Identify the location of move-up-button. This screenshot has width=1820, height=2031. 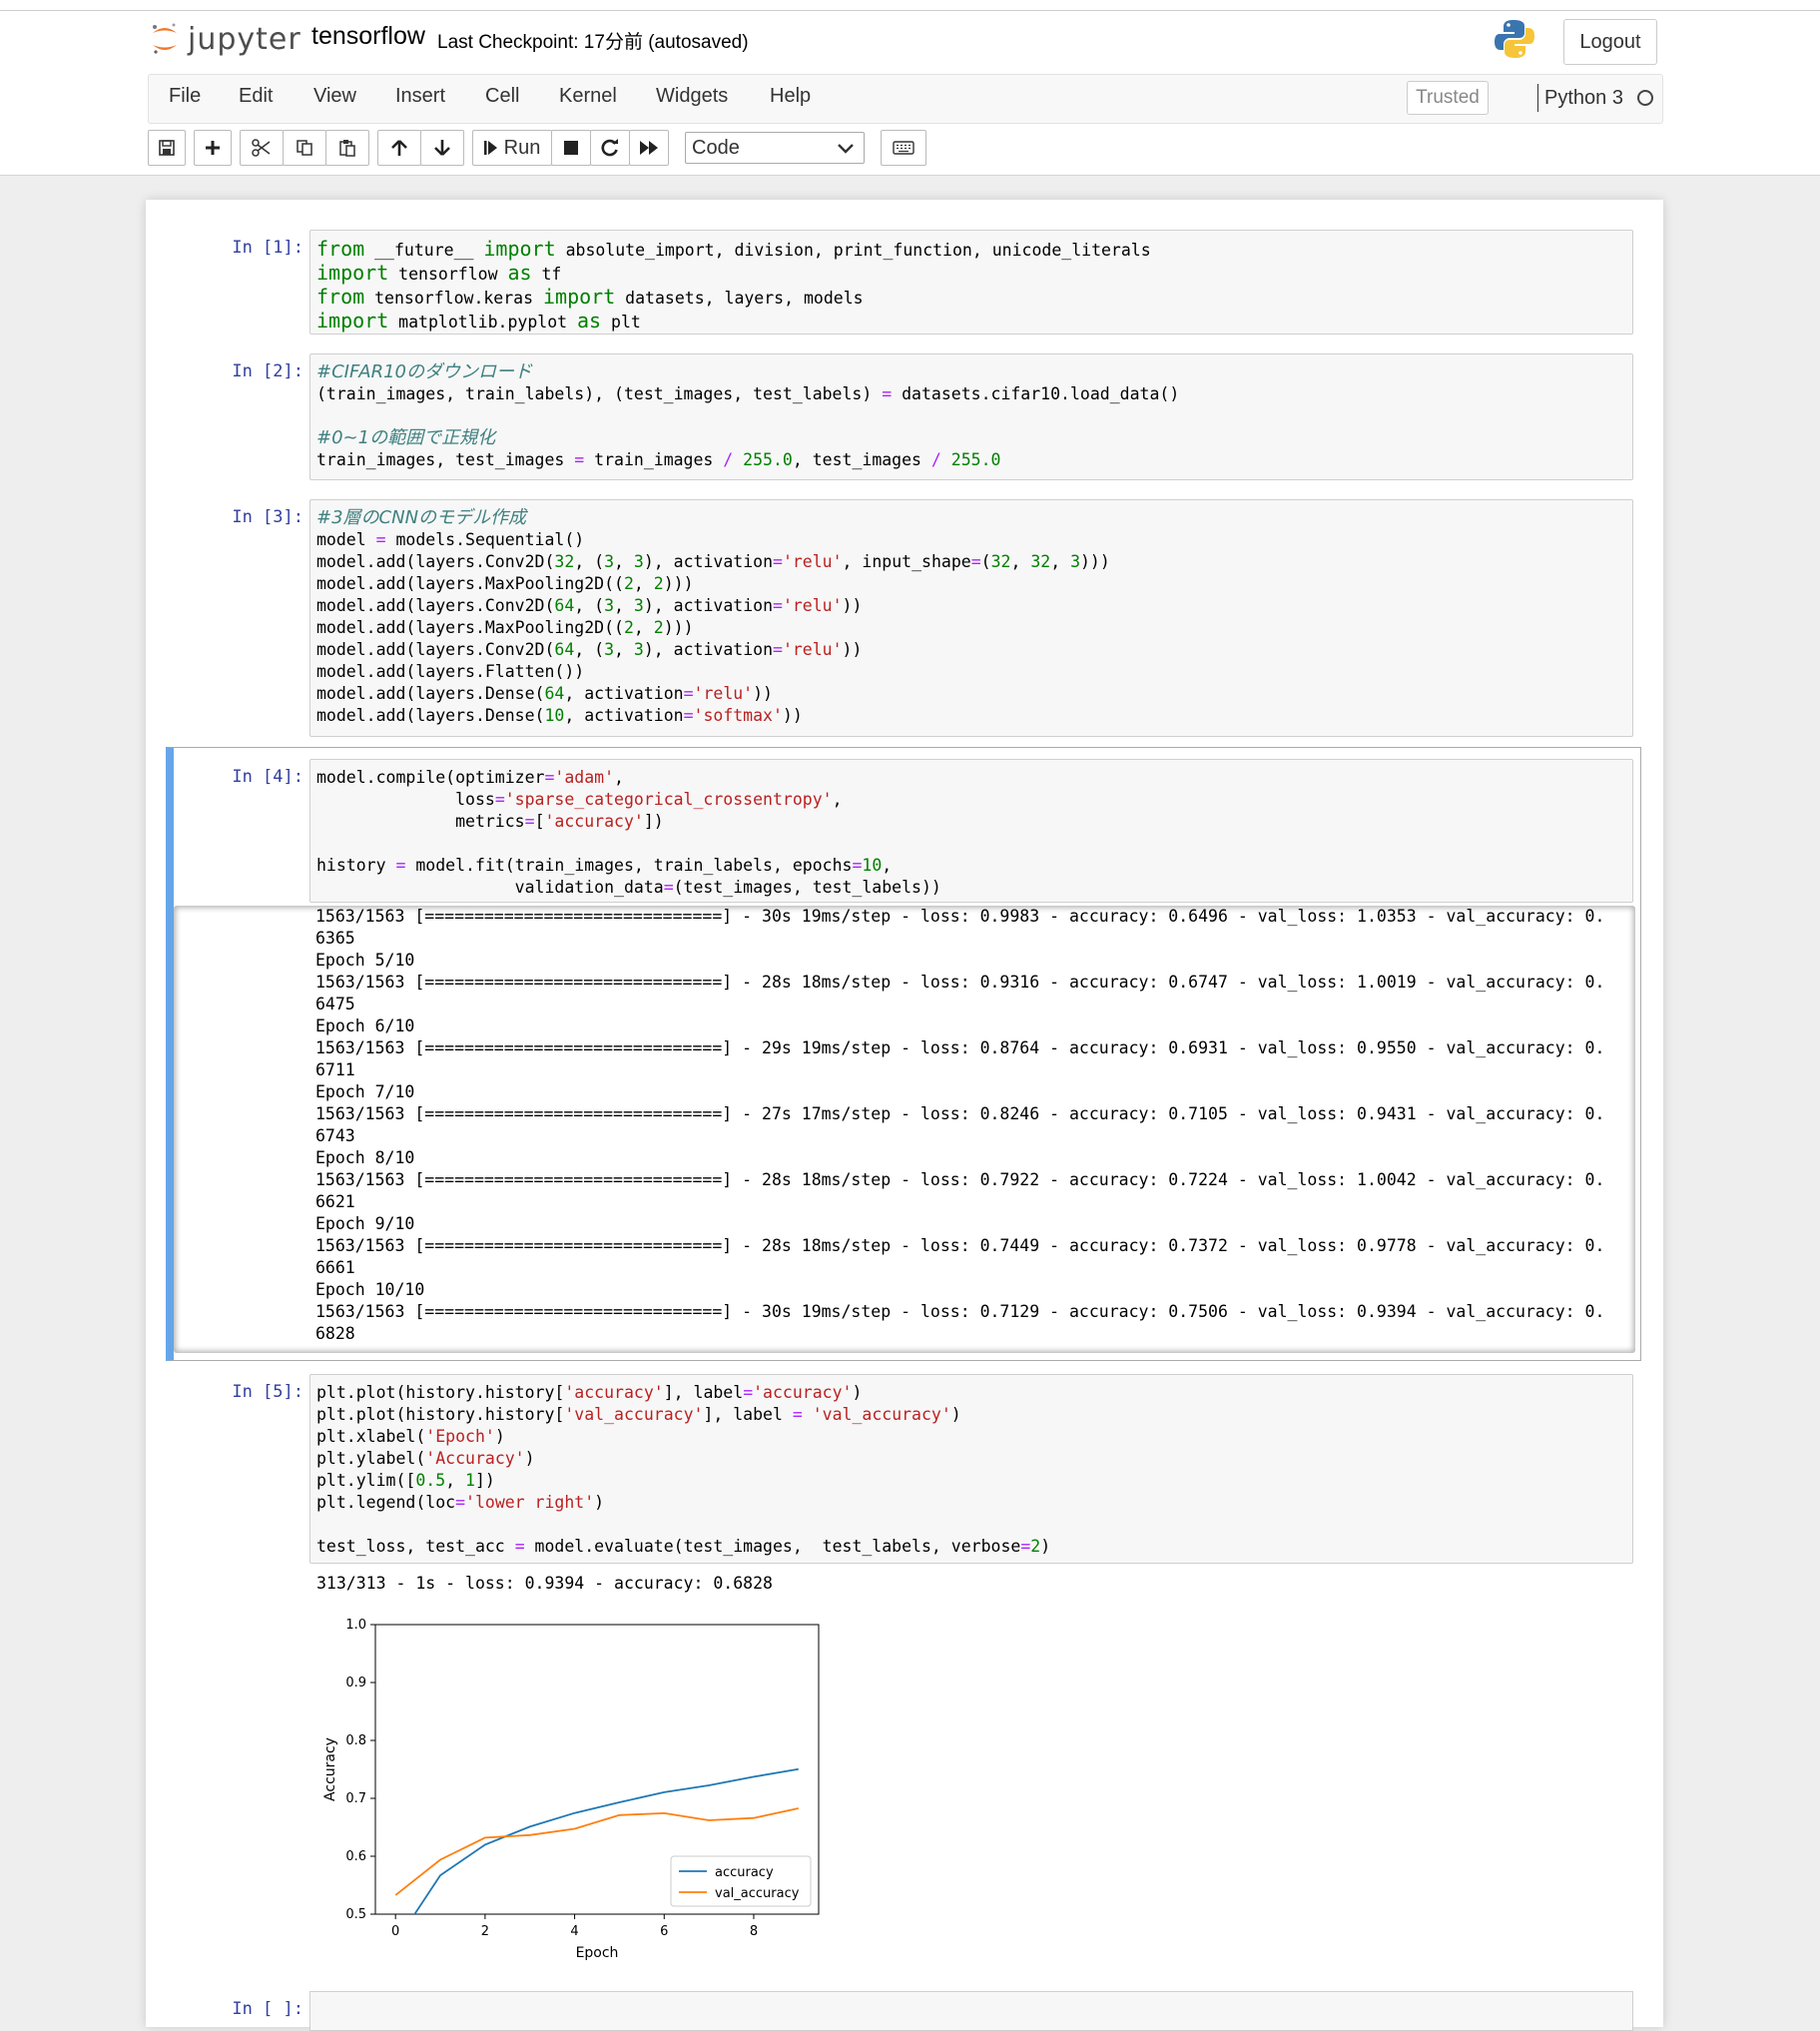
(399, 148).